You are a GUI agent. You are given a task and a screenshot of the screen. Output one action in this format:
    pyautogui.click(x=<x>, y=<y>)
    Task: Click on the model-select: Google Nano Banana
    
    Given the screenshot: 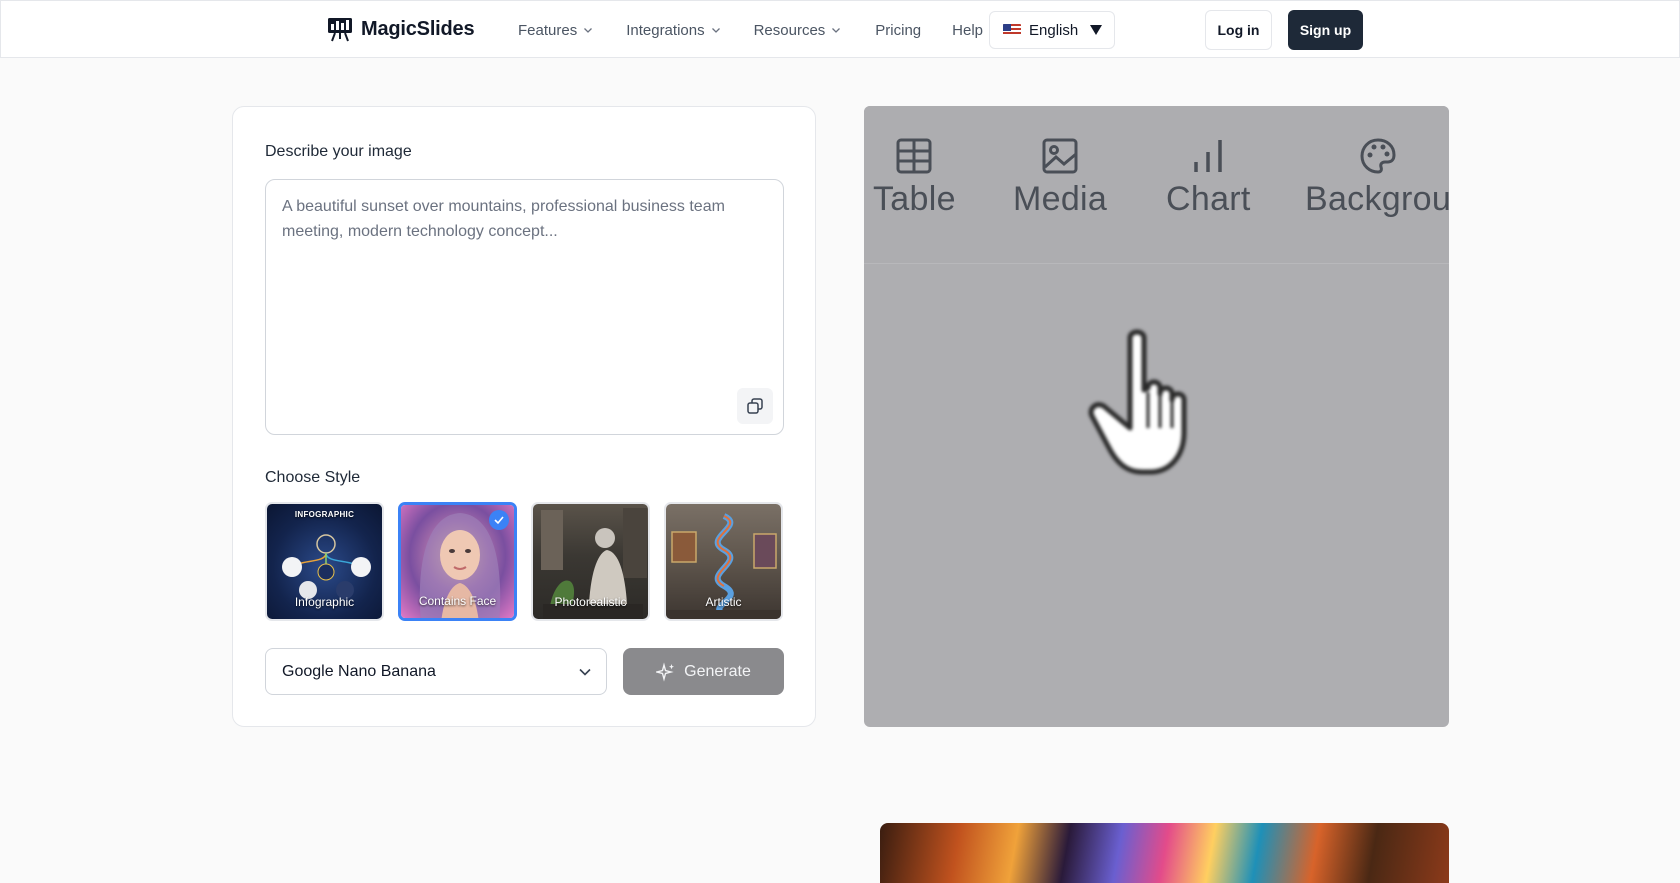 What is the action you would take?
    pyautogui.click(x=436, y=671)
    